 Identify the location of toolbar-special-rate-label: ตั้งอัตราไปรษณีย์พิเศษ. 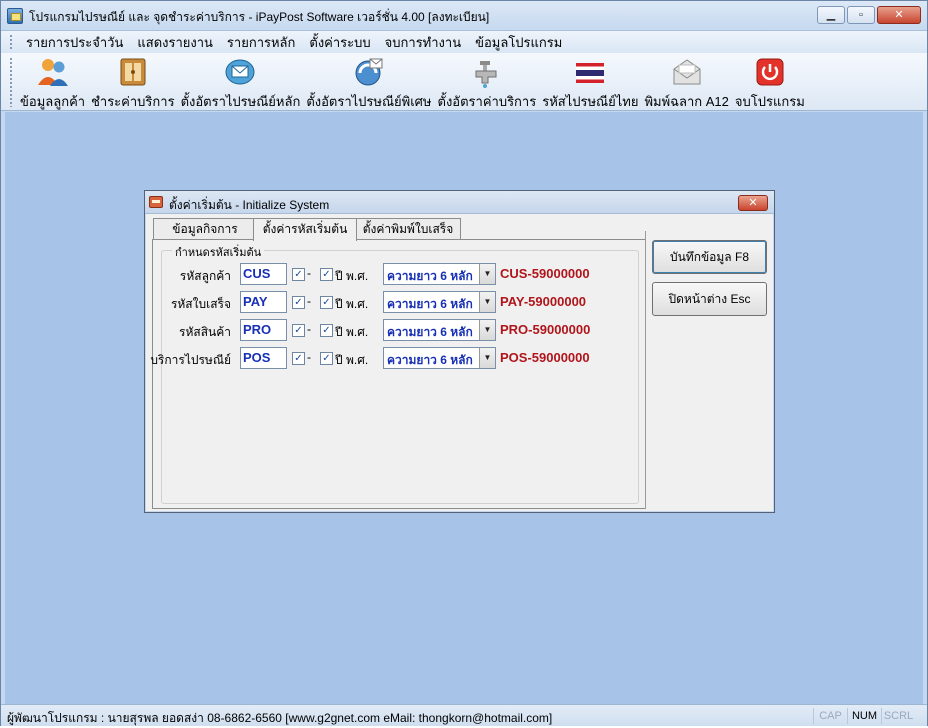
(369, 101).